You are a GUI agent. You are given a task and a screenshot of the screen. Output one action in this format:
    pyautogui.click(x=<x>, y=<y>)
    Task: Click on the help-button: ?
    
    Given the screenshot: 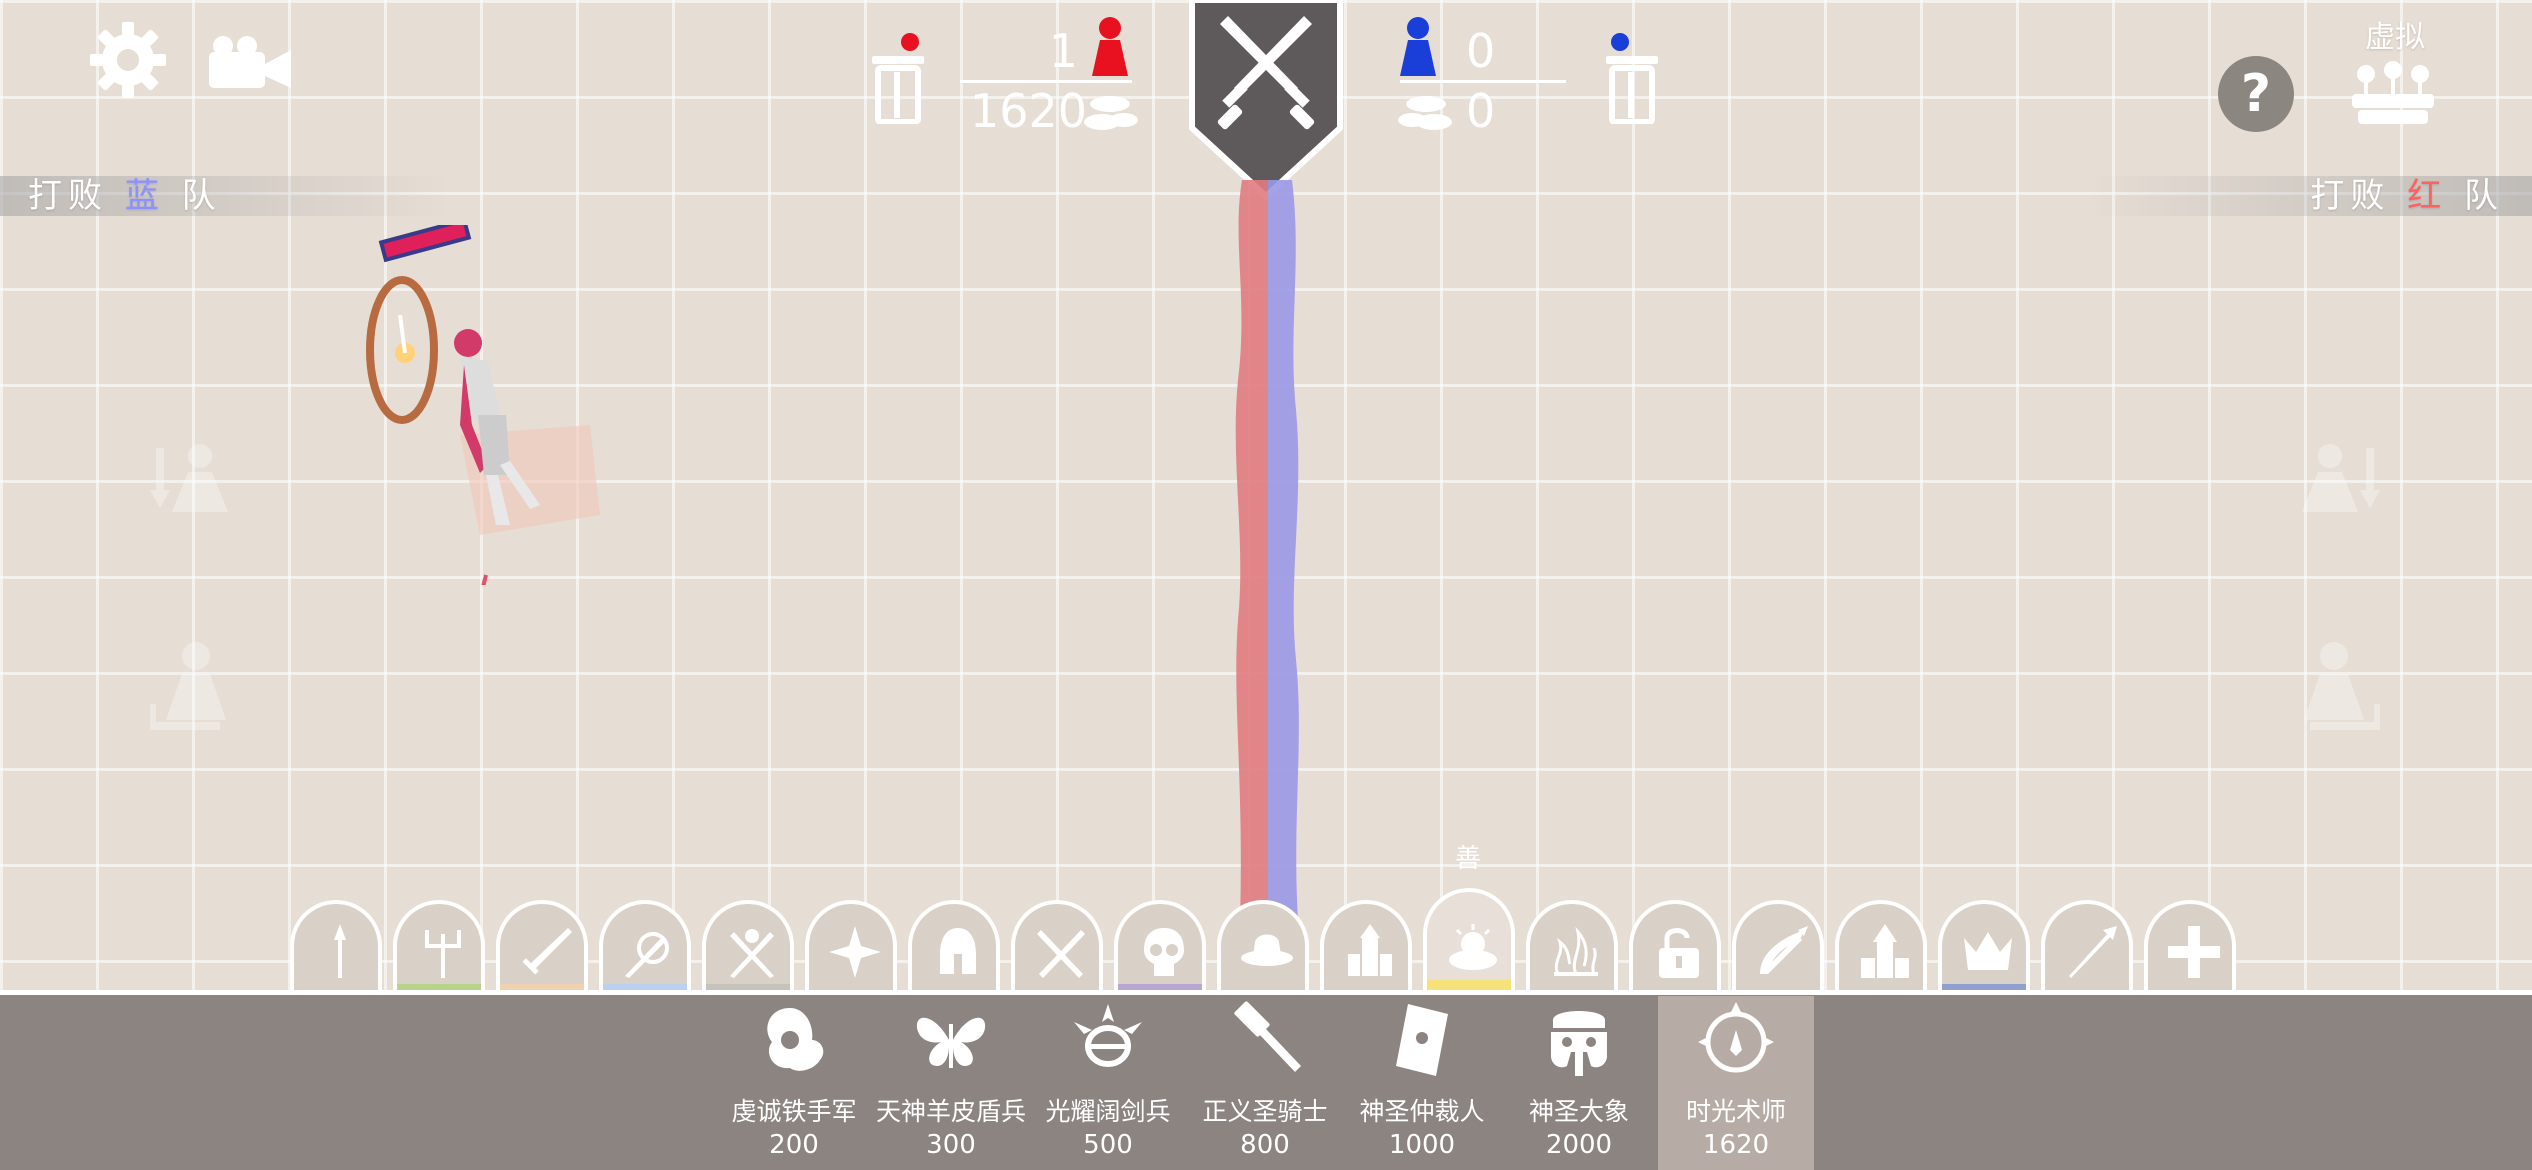 What is the action you would take?
    pyautogui.click(x=2256, y=94)
    